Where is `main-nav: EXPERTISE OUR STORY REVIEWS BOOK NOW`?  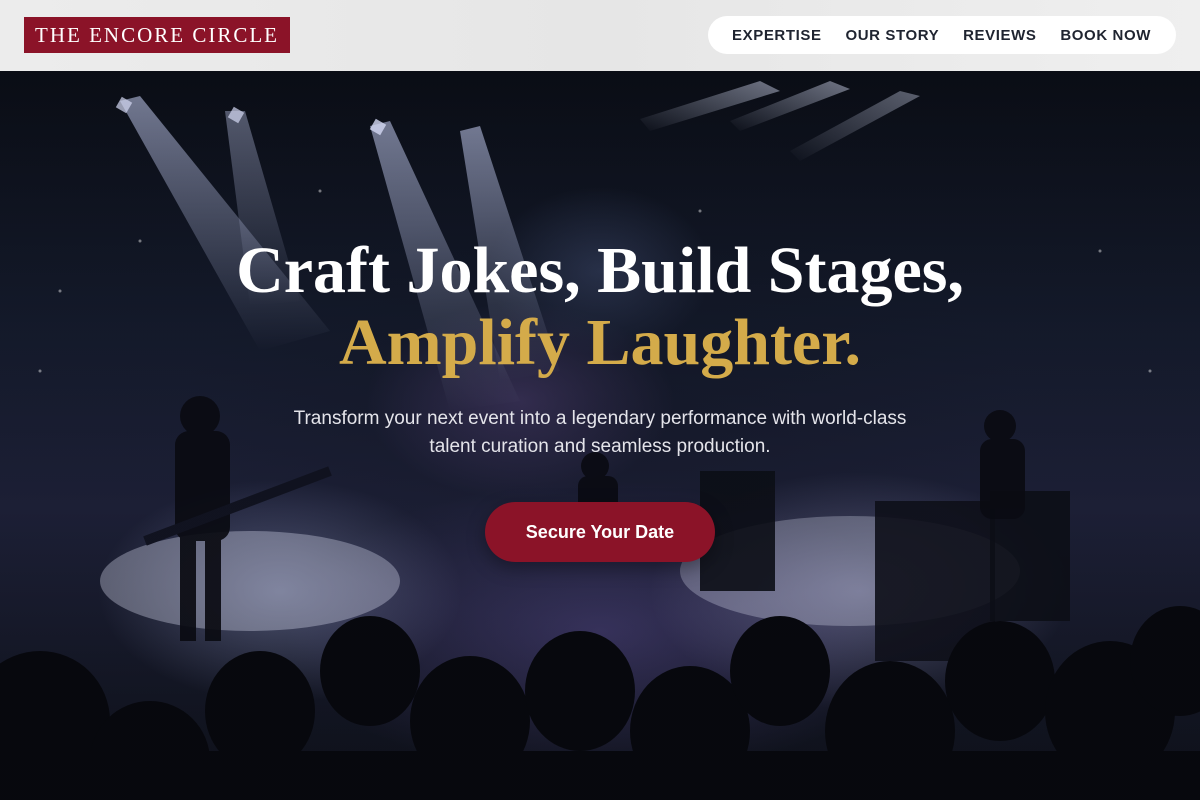 main-nav: EXPERTISE OUR STORY REVIEWS BOOK NOW is located at coordinates (942, 35).